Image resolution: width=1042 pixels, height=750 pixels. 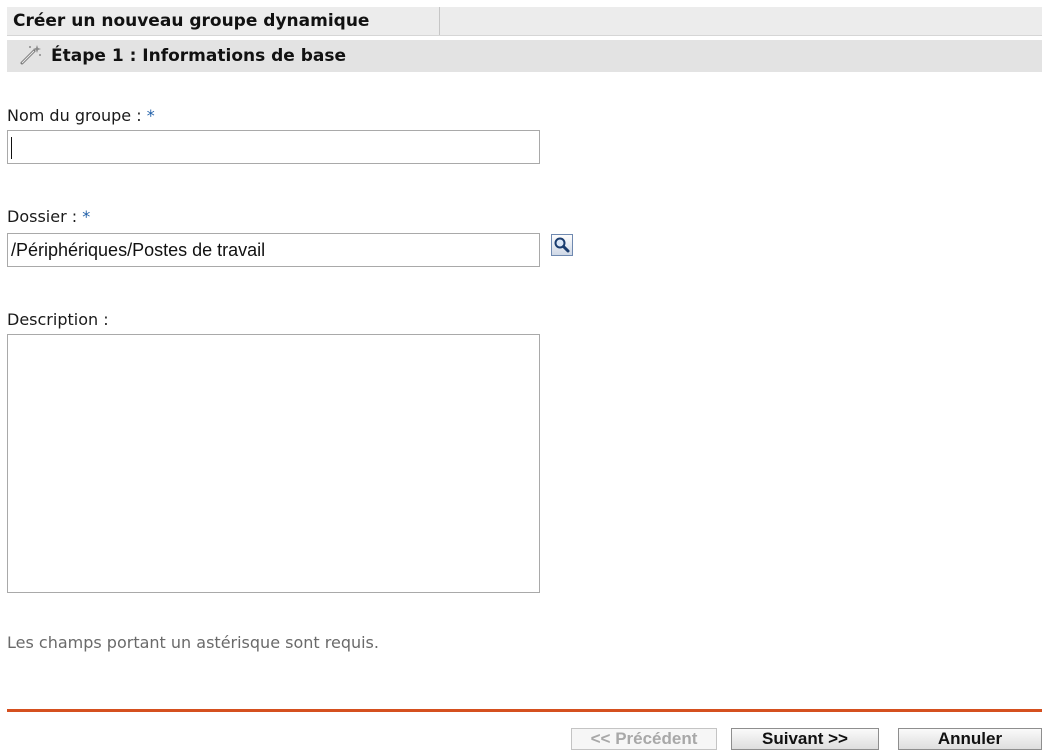 I want to click on folder-input: /Périphériques/Postes de travail, so click(x=273, y=250).